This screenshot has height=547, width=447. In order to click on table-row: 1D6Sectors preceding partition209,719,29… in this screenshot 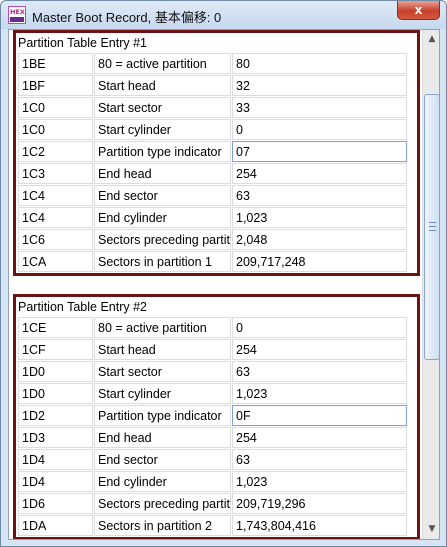, I will do `click(217, 504)`.